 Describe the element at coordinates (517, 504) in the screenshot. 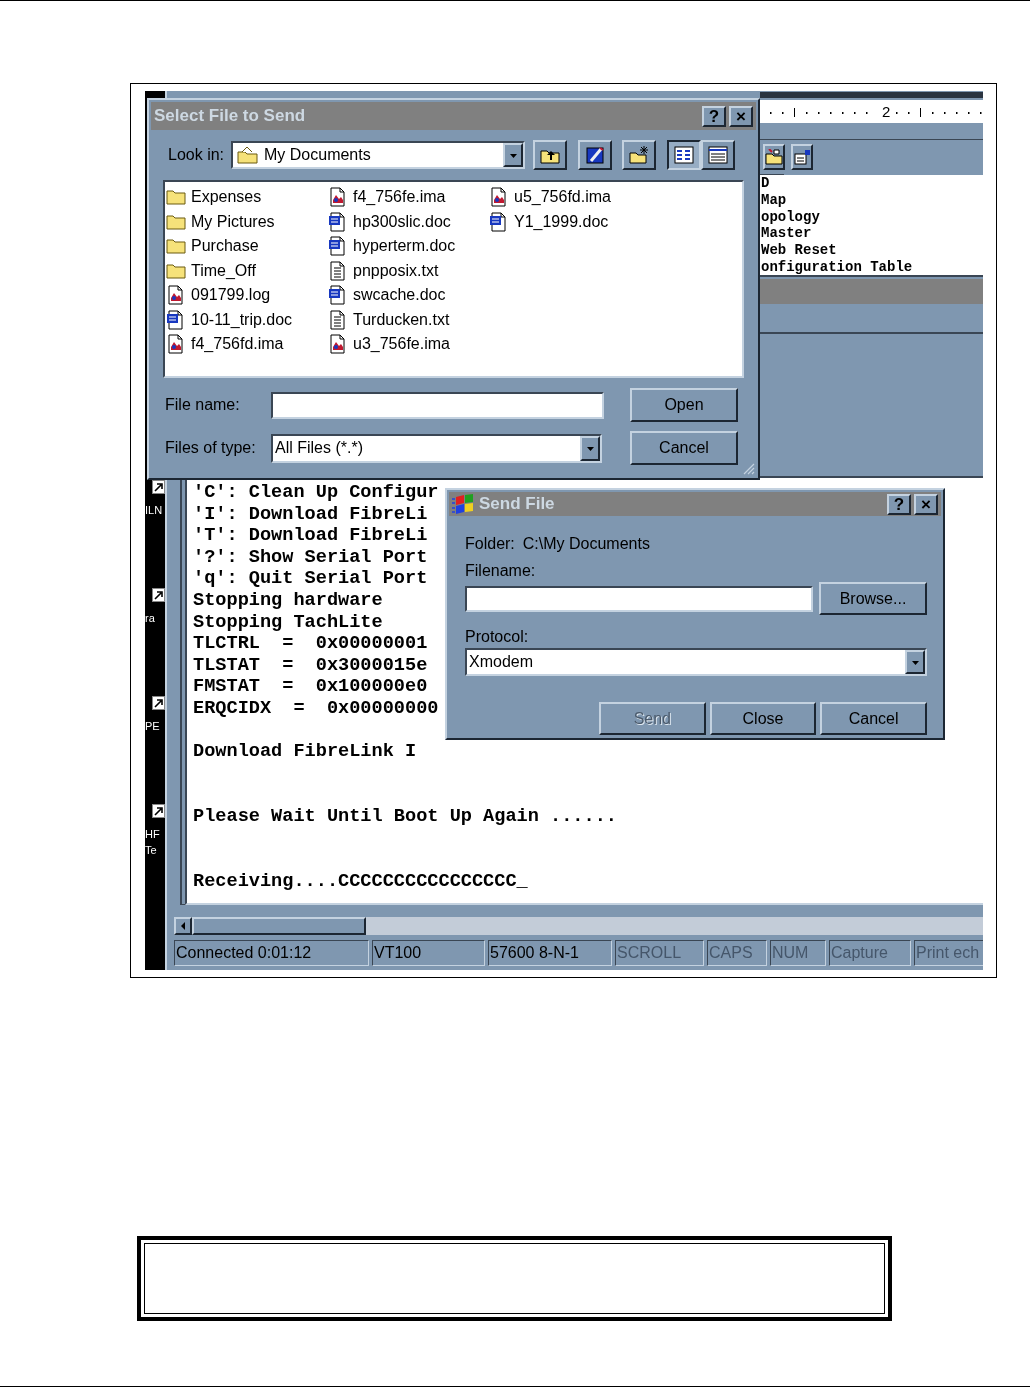

I see `window-title: Send File` at that location.